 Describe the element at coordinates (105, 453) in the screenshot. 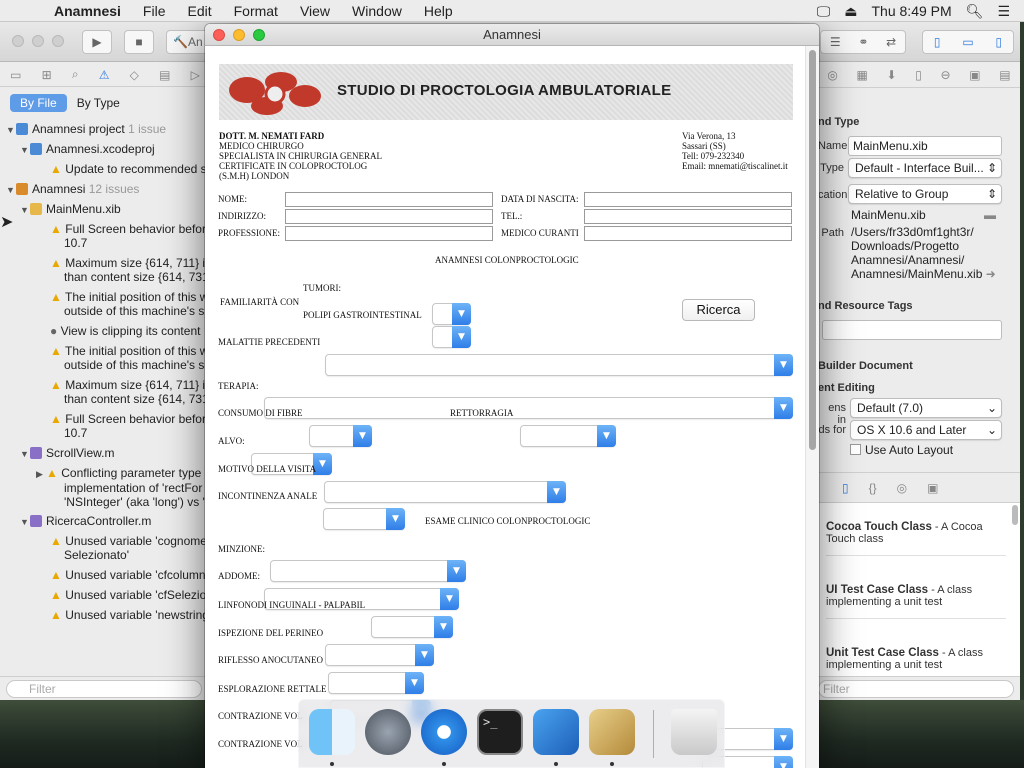

I see `tree-row: ▼ ScrollView.m` at that location.